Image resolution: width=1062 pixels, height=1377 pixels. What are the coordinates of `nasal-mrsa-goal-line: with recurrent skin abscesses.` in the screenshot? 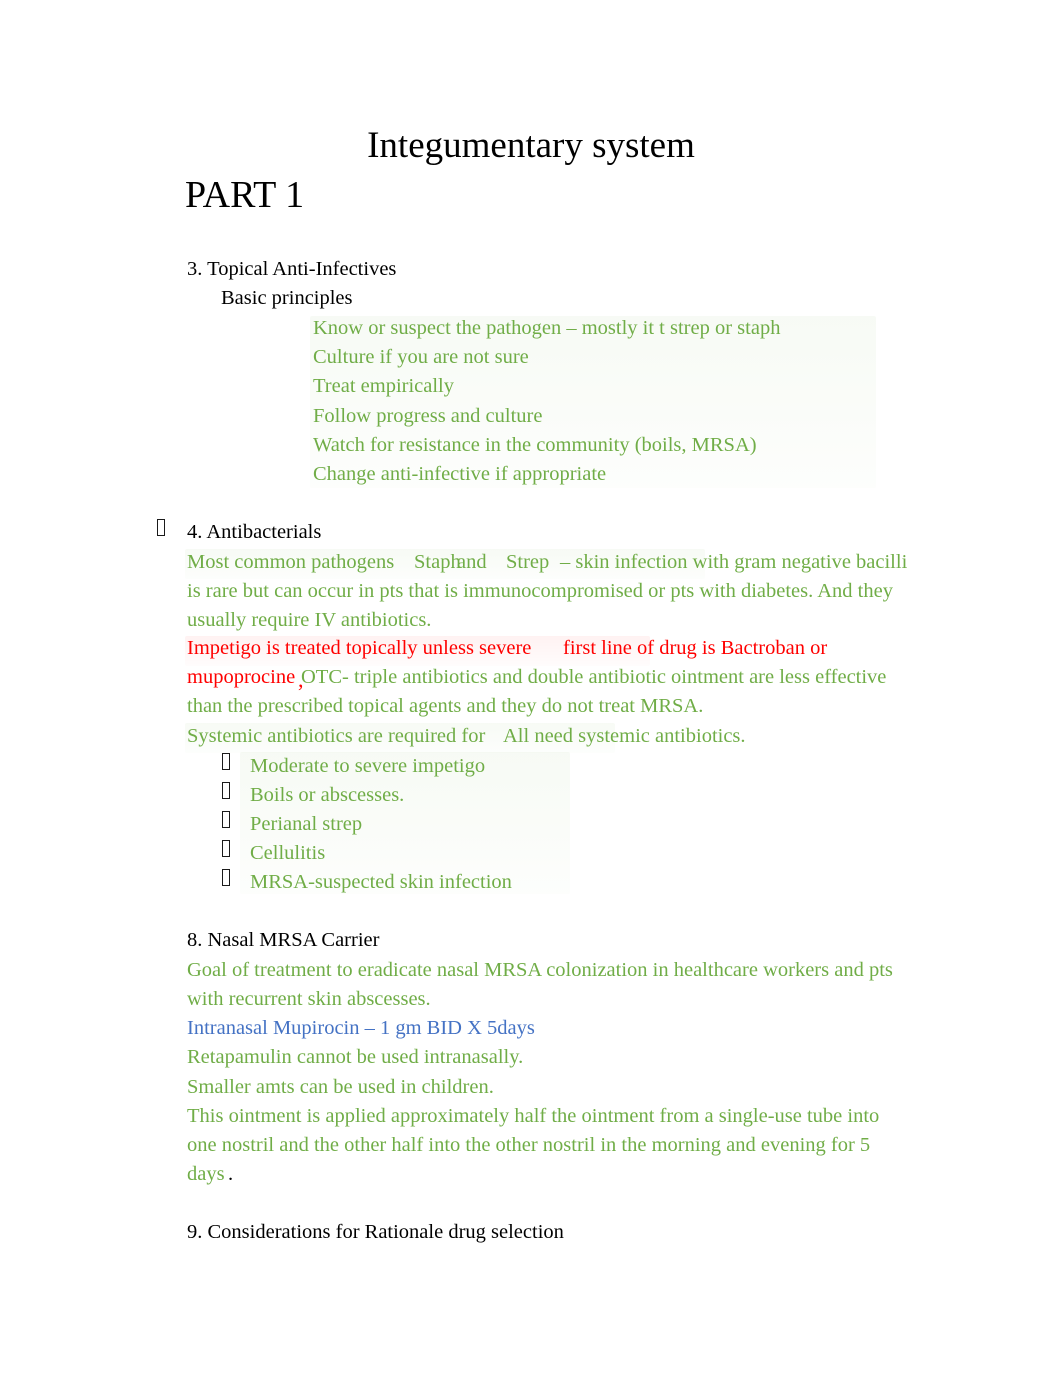 It's located at (309, 999).